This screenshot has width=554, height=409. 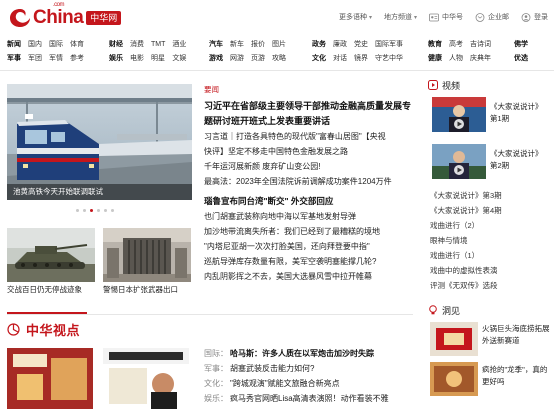 What do you see at coordinates (14, 45) in the screenshot?
I see `nav-item: 新闻` at bounding box center [14, 45].